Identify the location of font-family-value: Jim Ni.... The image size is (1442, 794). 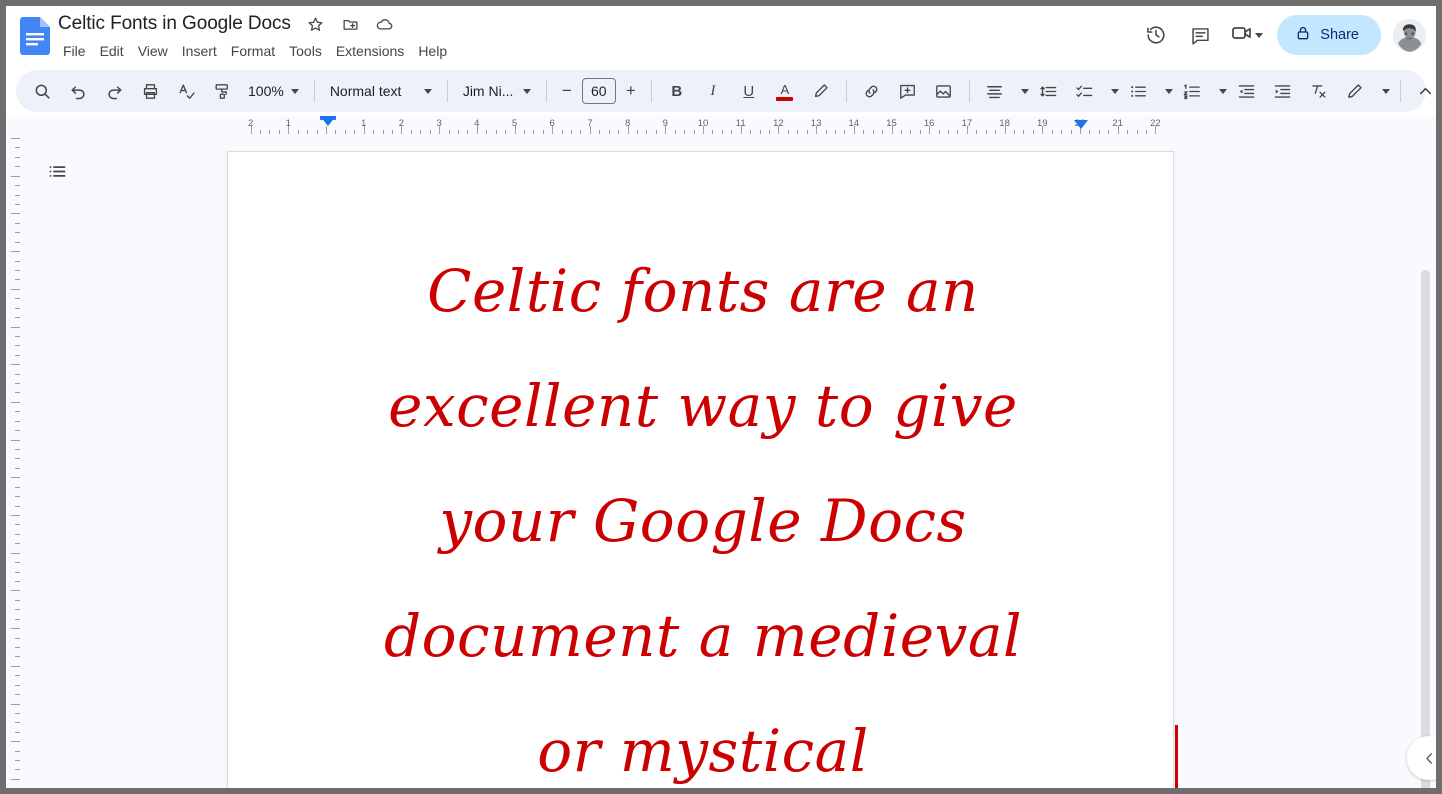
(488, 91).